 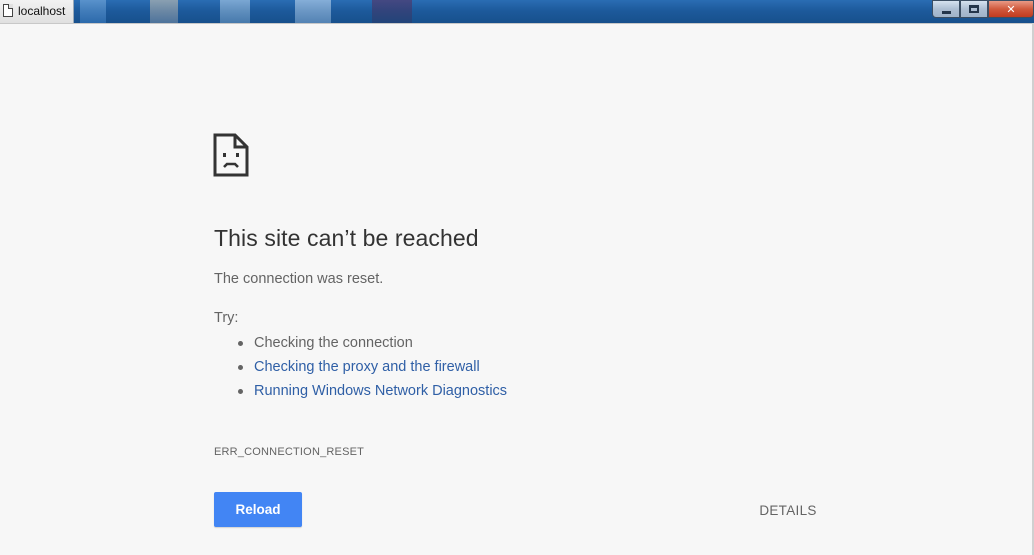 I want to click on window-title-bar: localhost ✕, so click(x=517, y=11).